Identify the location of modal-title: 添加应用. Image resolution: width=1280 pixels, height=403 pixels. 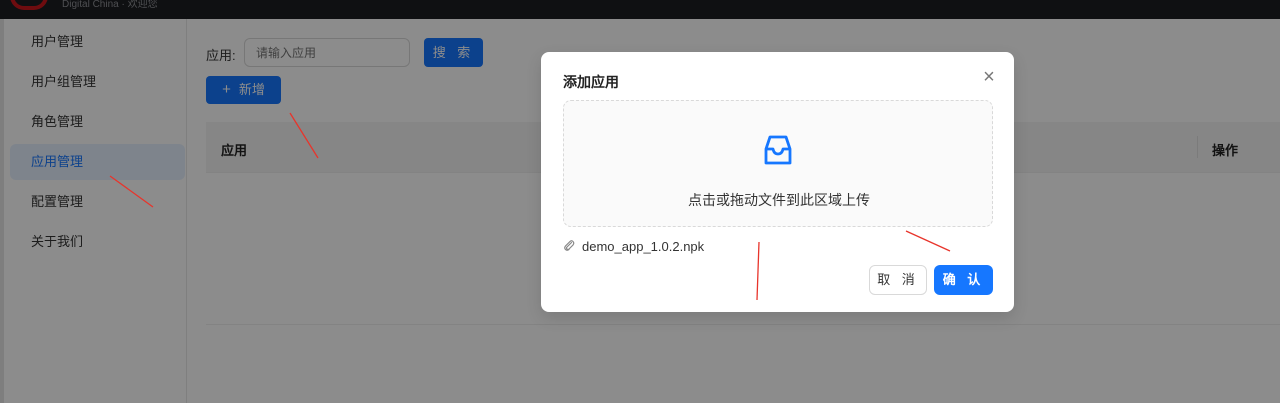
(591, 82).